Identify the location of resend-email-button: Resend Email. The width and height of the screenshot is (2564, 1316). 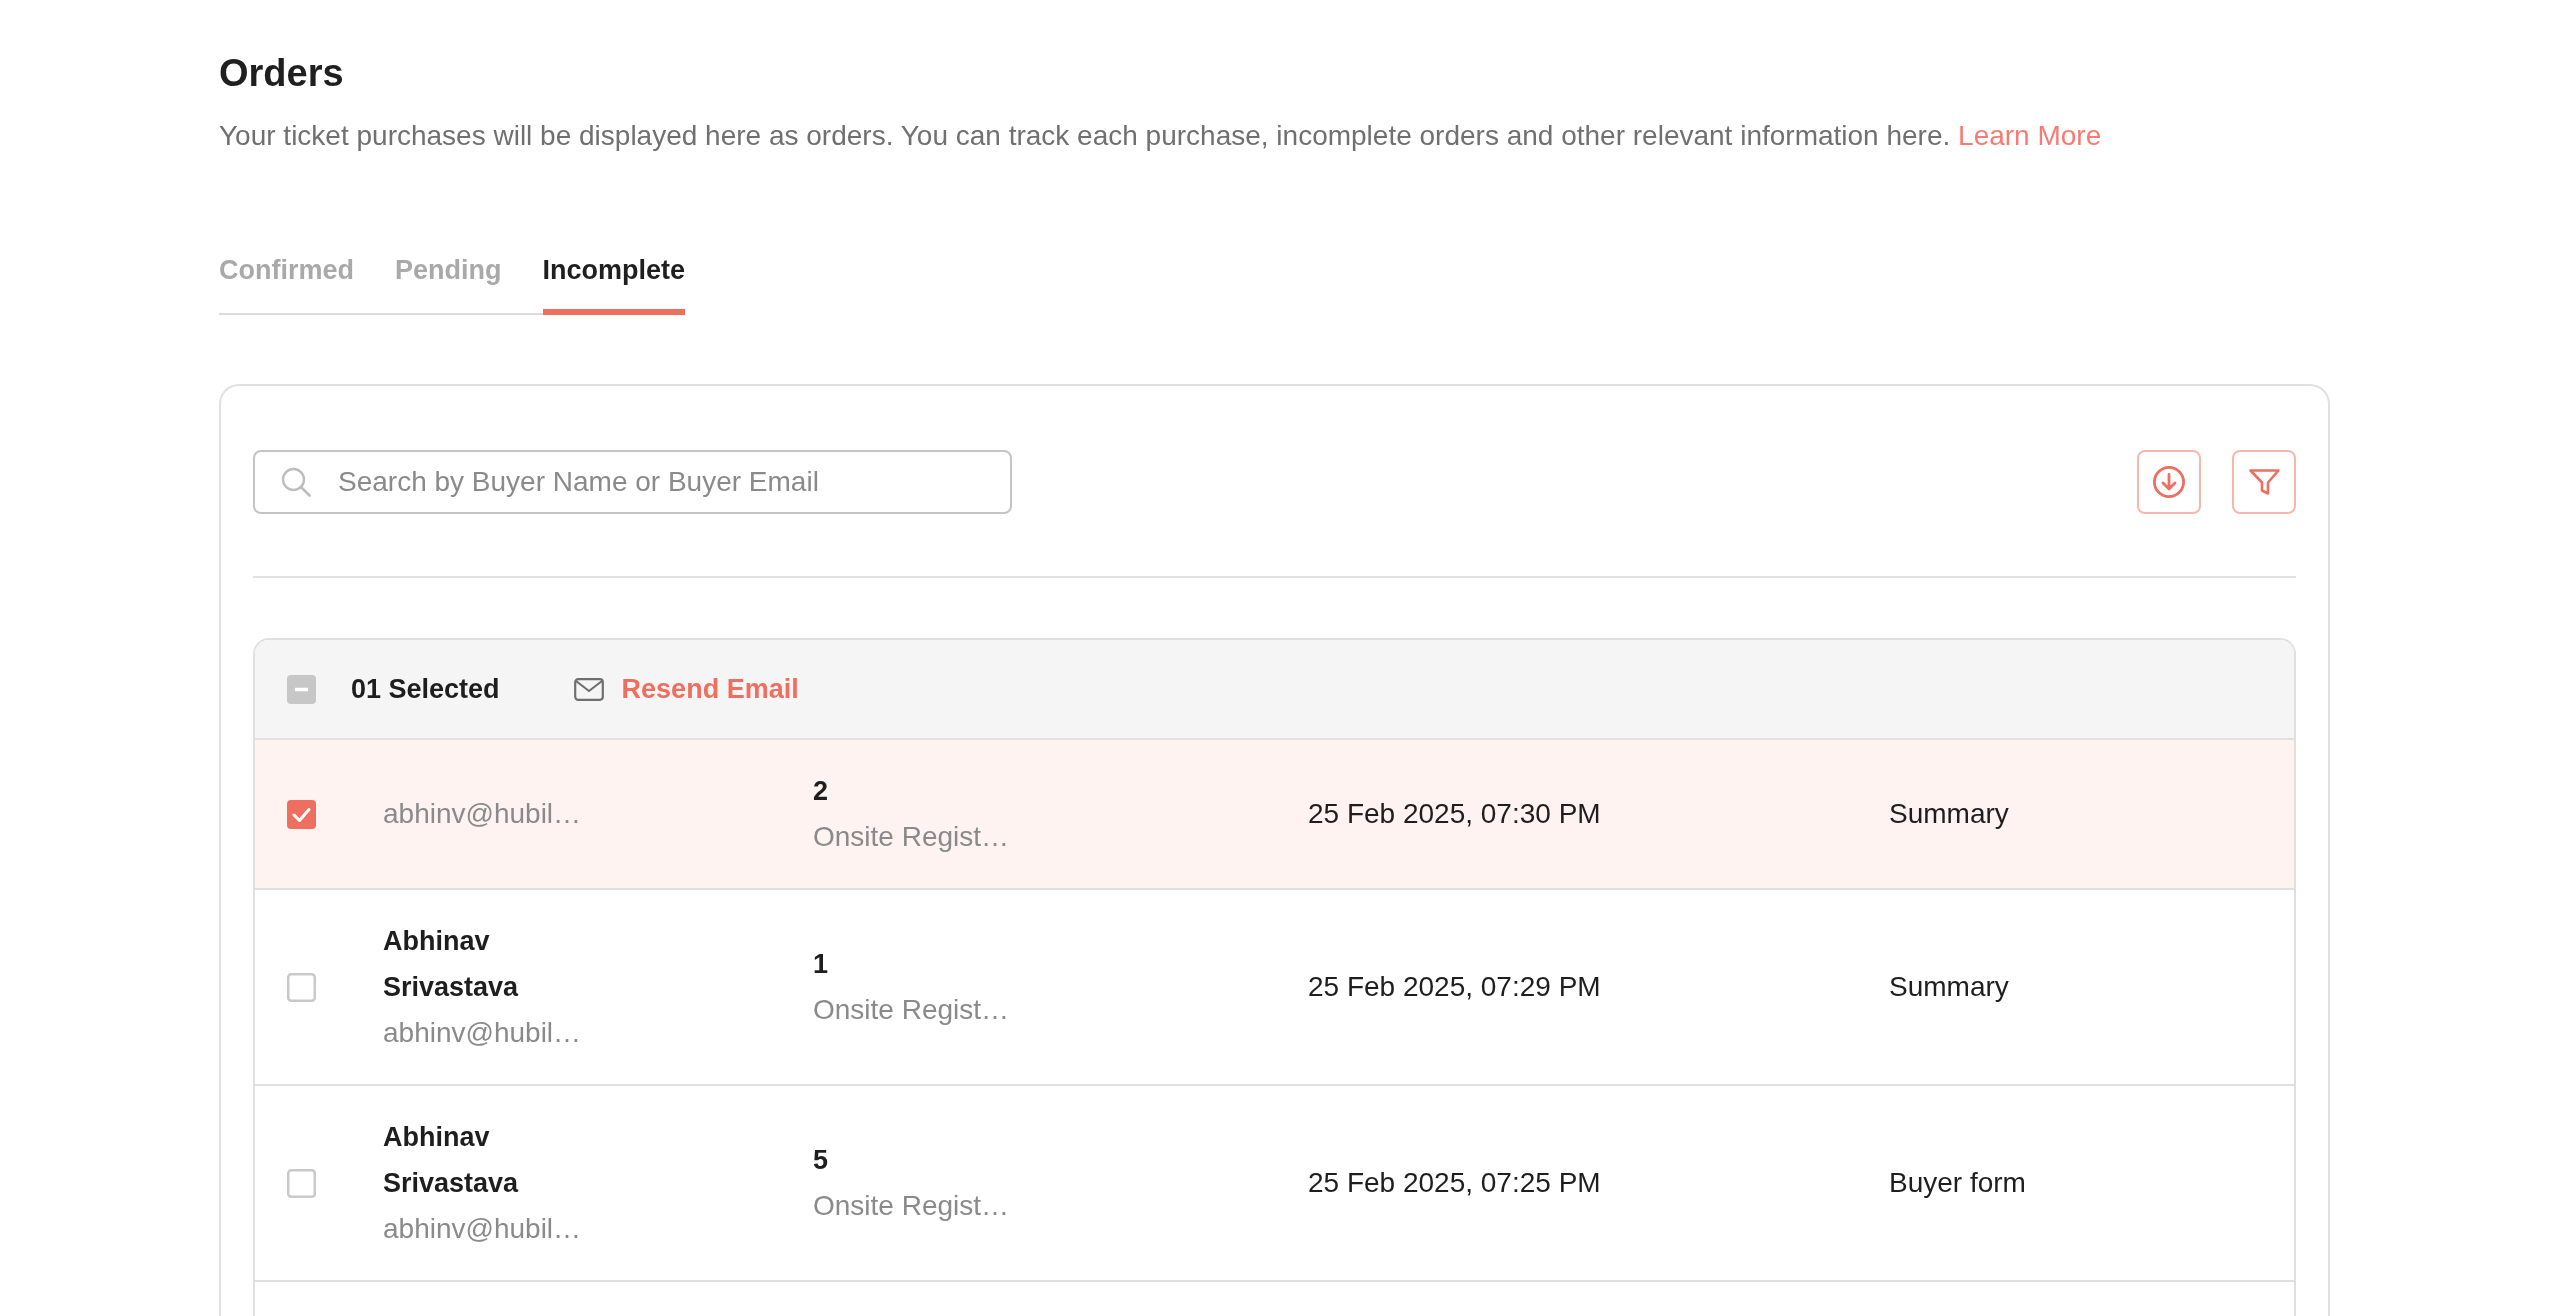
(686, 689).